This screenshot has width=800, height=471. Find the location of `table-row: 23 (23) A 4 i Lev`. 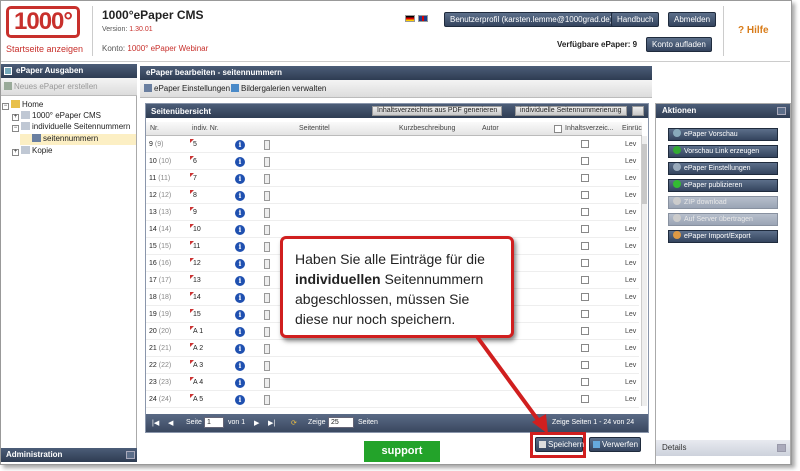

table-row: 23 (23) A 4 i Lev is located at coordinates (392, 383).